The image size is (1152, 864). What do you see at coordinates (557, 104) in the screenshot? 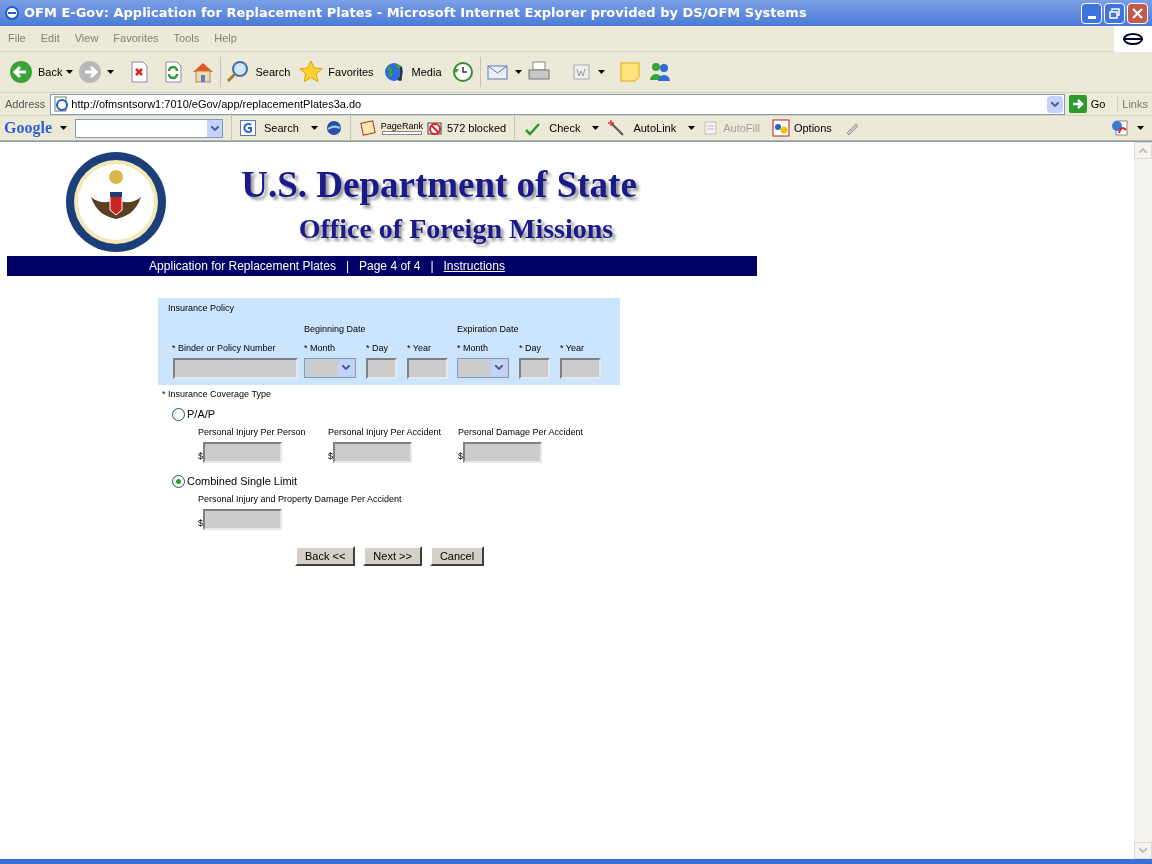
I see `address-field: http://ofmsntsorw1:7010/eGov/app/replacementPlates3a.do` at bounding box center [557, 104].